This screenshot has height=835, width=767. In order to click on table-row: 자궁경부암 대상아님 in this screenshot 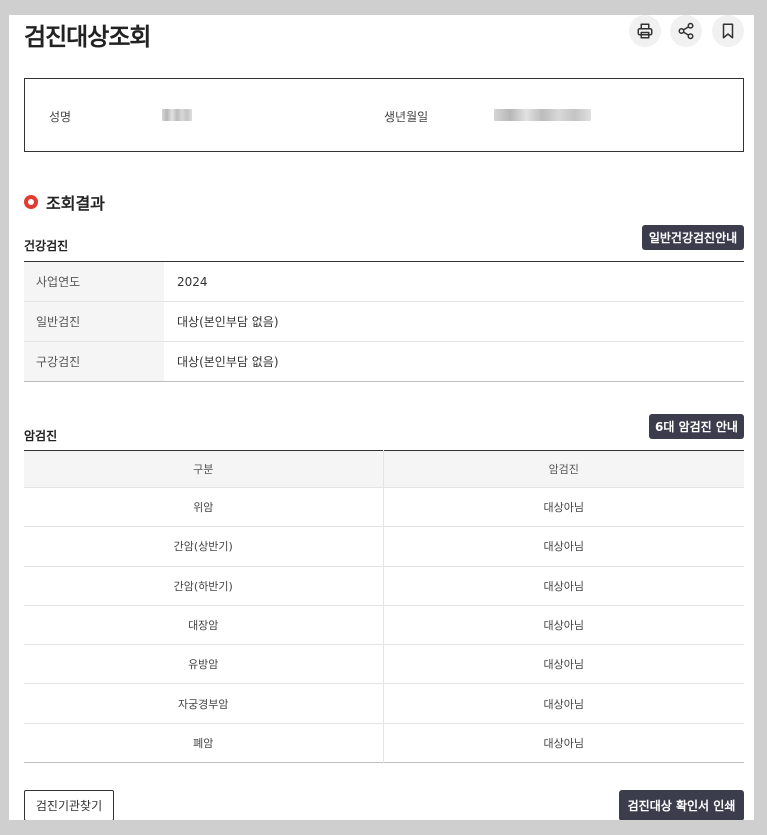, I will do `click(384, 703)`.